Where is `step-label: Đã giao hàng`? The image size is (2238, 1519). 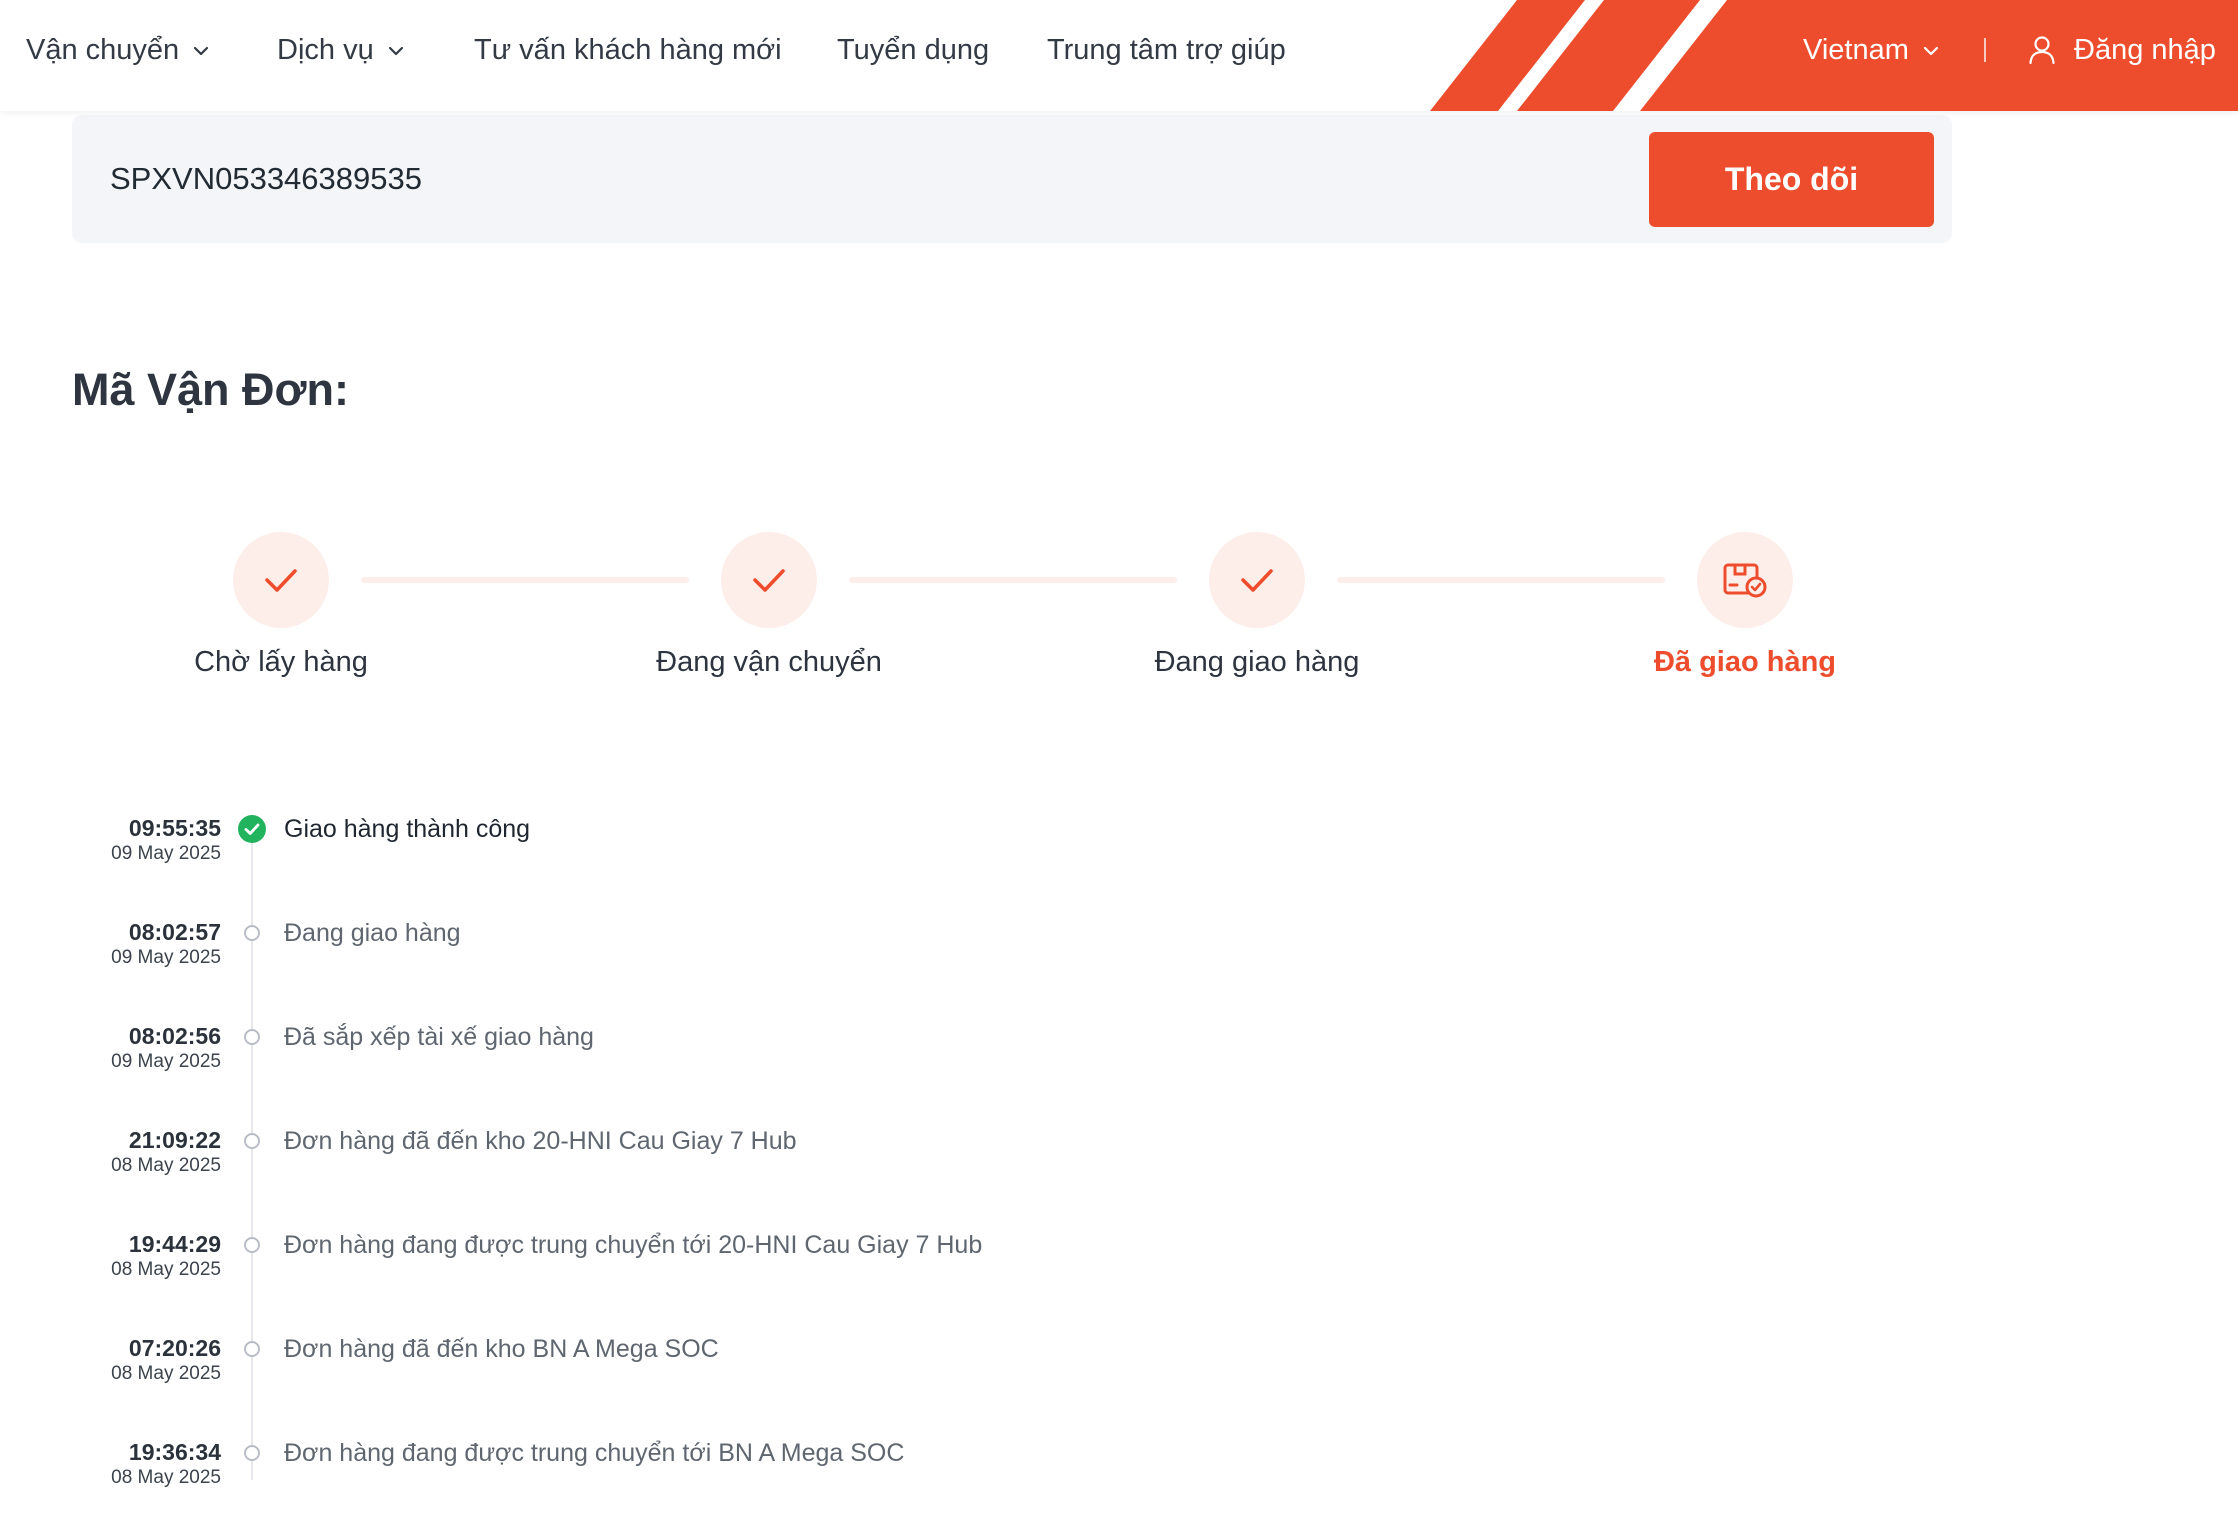
step-label: Đã giao hàng is located at coordinates (1745, 662).